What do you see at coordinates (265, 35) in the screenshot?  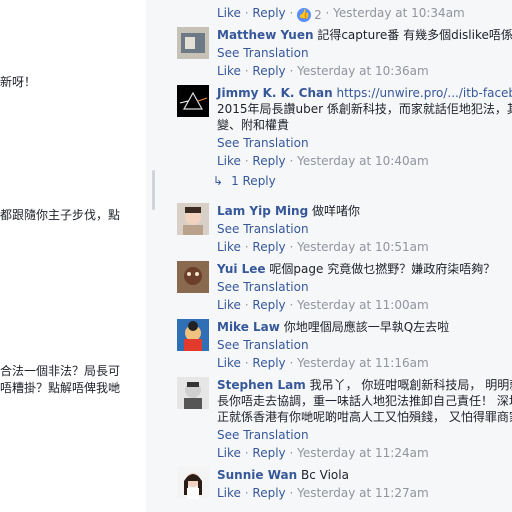 I see `commenter-name: Matthew Yuen` at bounding box center [265, 35].